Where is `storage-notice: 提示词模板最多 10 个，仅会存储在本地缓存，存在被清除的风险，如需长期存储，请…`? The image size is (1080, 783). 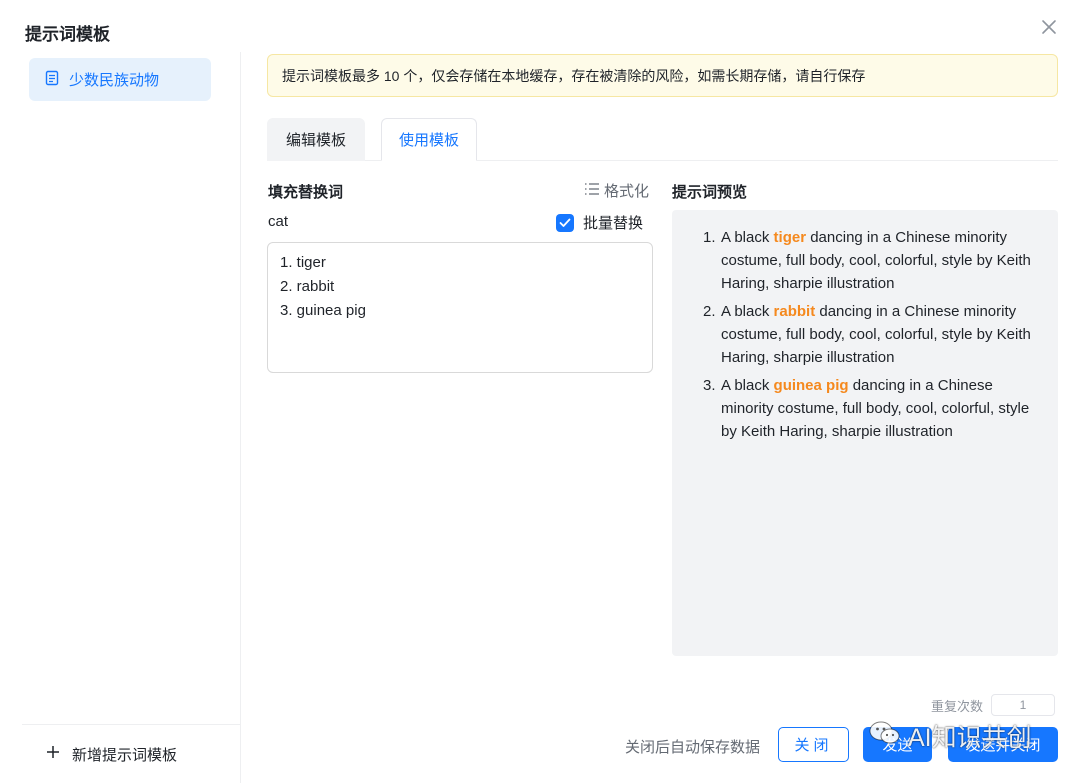
storage-notice: 提示词模板最多 10 个，仅会存储在本地缓存，存在被清除的风险，如需长期存储，请… is located at coordinates (662, 75).